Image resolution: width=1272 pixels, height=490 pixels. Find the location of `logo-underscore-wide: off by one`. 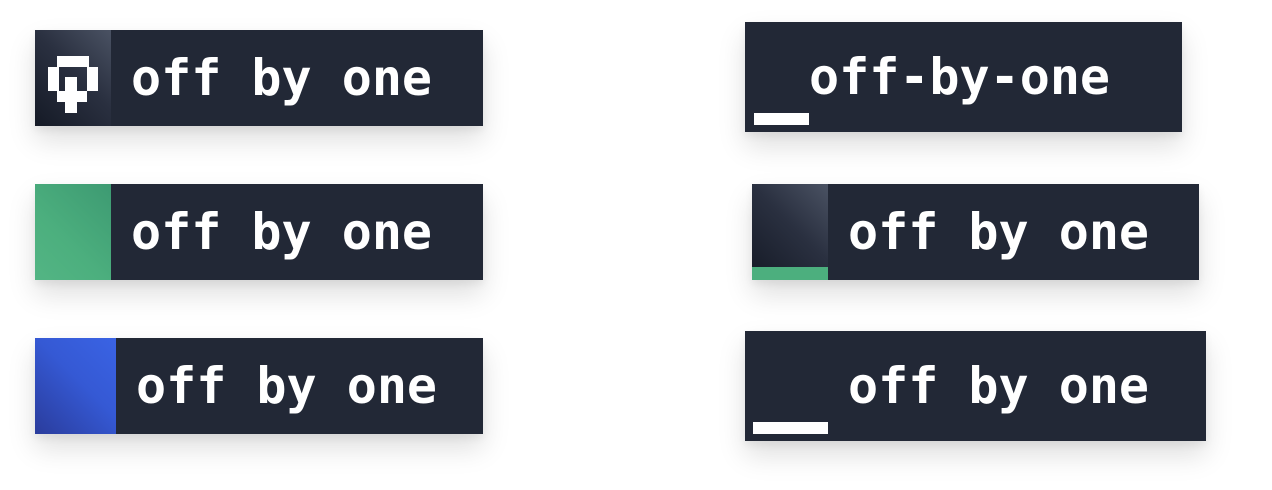

logo-underscore-wide: off by one is located at coordinates (975, 386).